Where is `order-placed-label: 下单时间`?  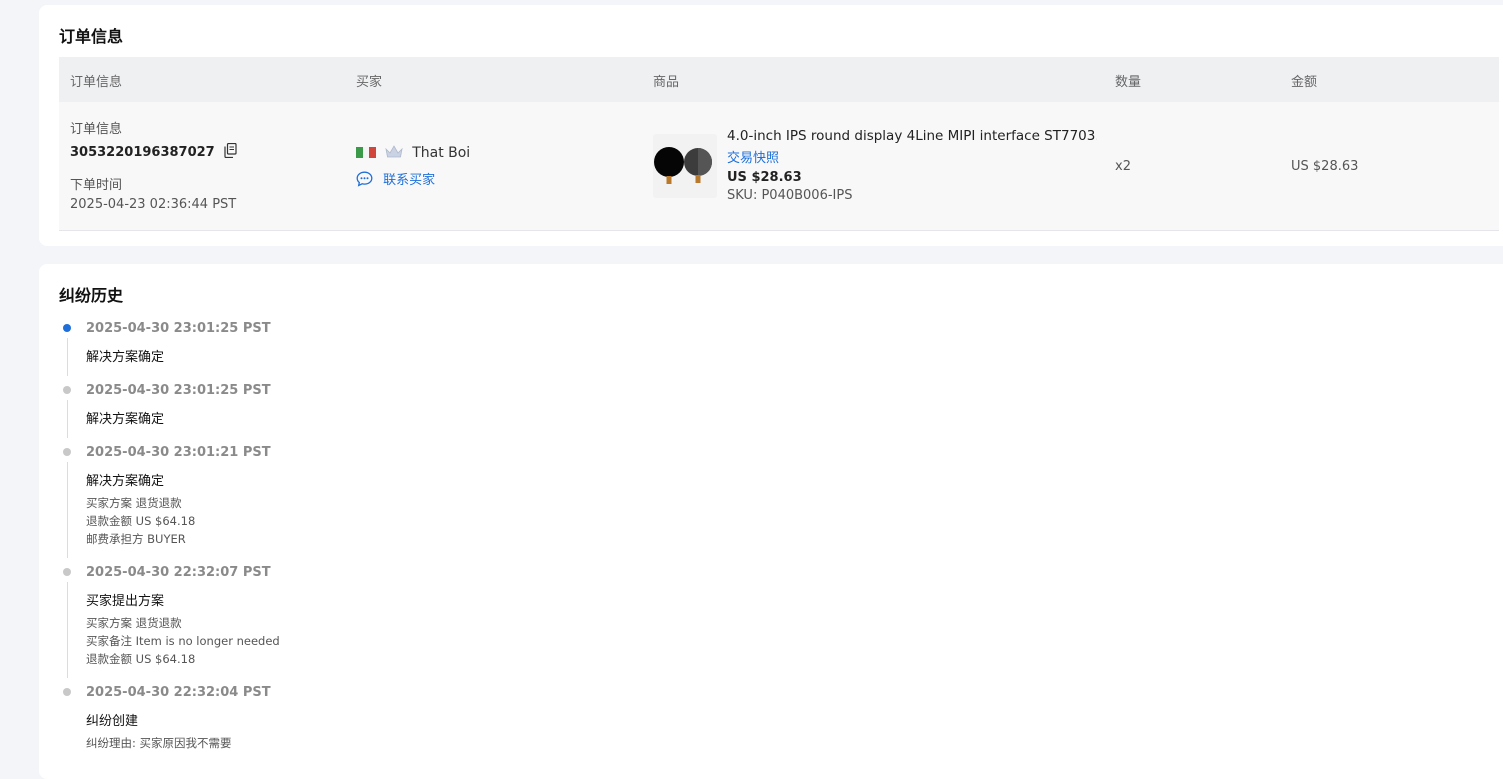 order-placed-label: 下单时间 is located at coordinates (96, 185).